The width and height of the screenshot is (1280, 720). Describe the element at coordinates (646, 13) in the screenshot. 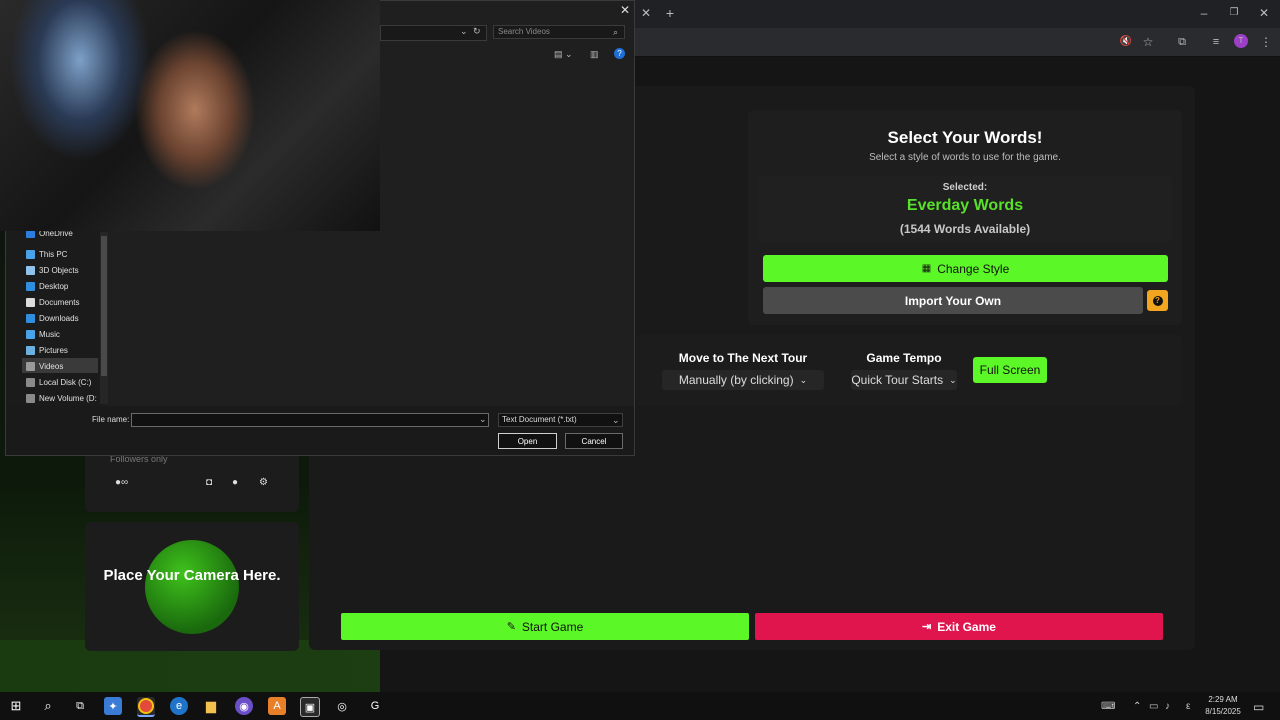

I see `close-tab-icon: ✕` at that location.